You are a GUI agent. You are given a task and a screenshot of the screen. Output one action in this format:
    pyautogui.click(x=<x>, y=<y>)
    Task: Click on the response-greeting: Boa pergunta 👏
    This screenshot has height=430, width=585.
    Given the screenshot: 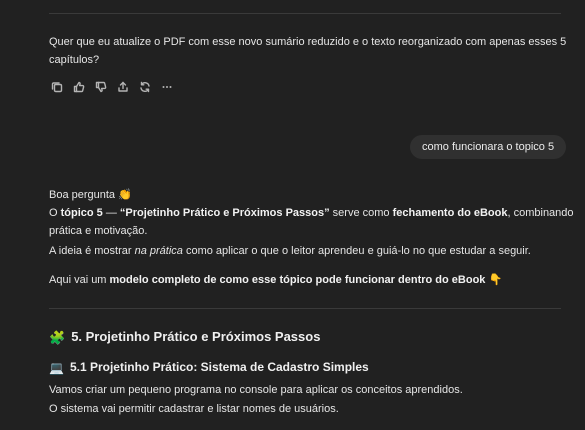 What is the action you would take?
    pyautogui.click(x=90, y=195)
    